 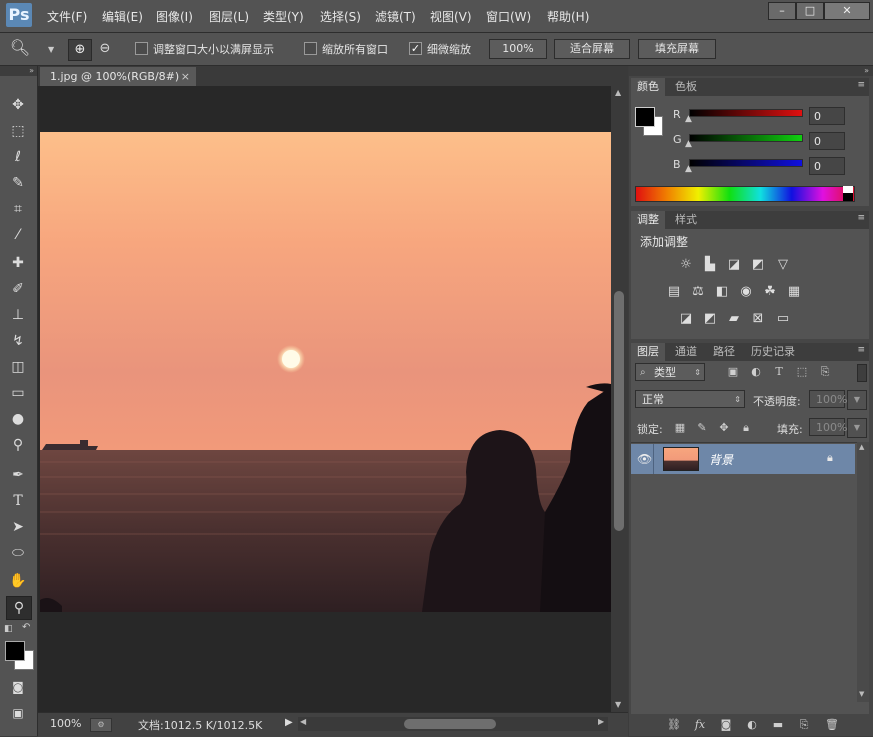 I want to click on color-foreground-swatch, so click(x=645, y=117).